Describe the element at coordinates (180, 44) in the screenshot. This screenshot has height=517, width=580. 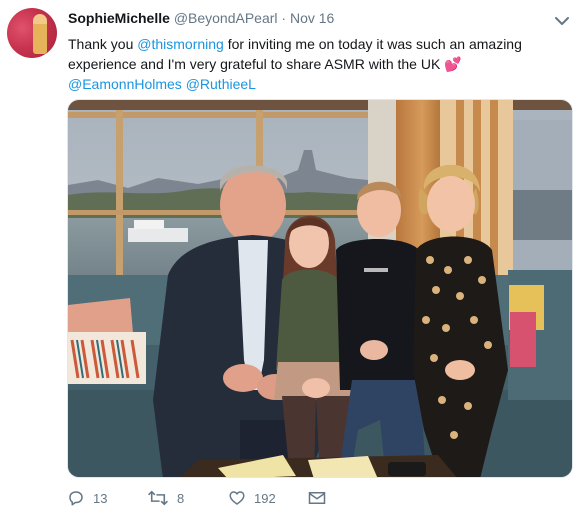
I see `mention-thismorning: @thismorning` at that location.